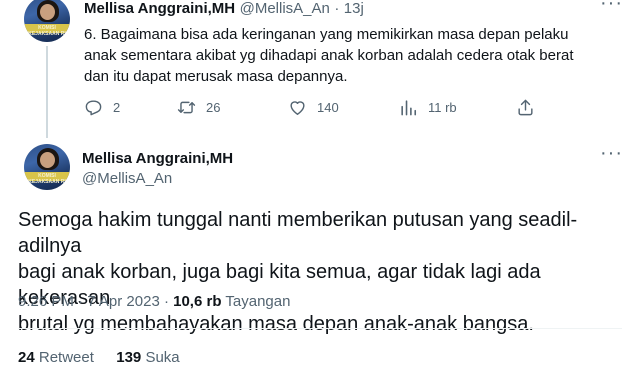  Describe the element at coordinates (328, 107) in the screenshot. I see `like-count: 140` at that location.